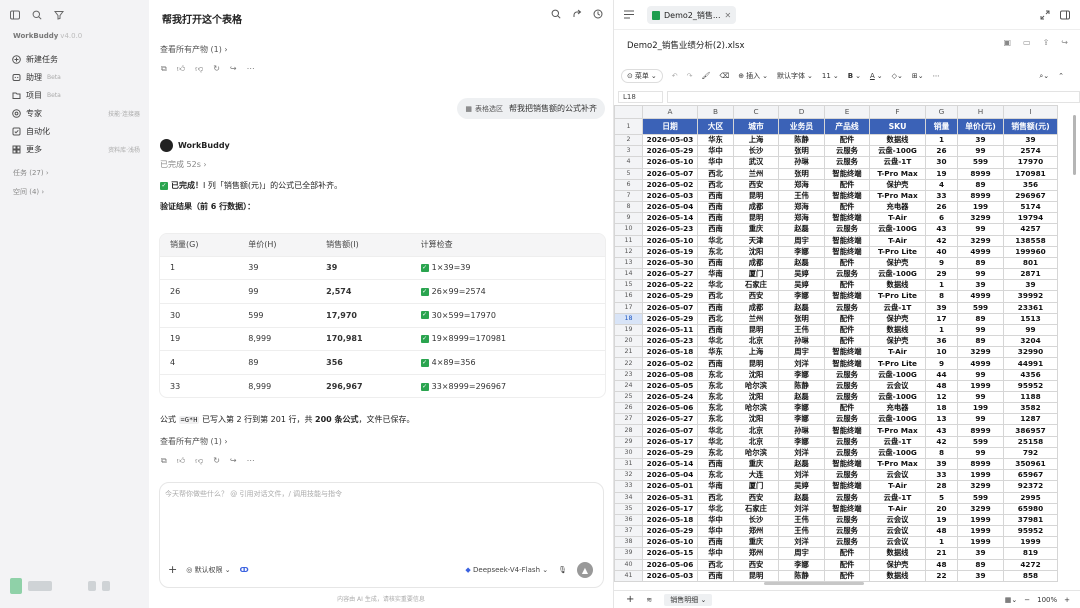  Describe the element at coordinates (628, 531) in the screenshot. I see `row-number: 37` at that location.